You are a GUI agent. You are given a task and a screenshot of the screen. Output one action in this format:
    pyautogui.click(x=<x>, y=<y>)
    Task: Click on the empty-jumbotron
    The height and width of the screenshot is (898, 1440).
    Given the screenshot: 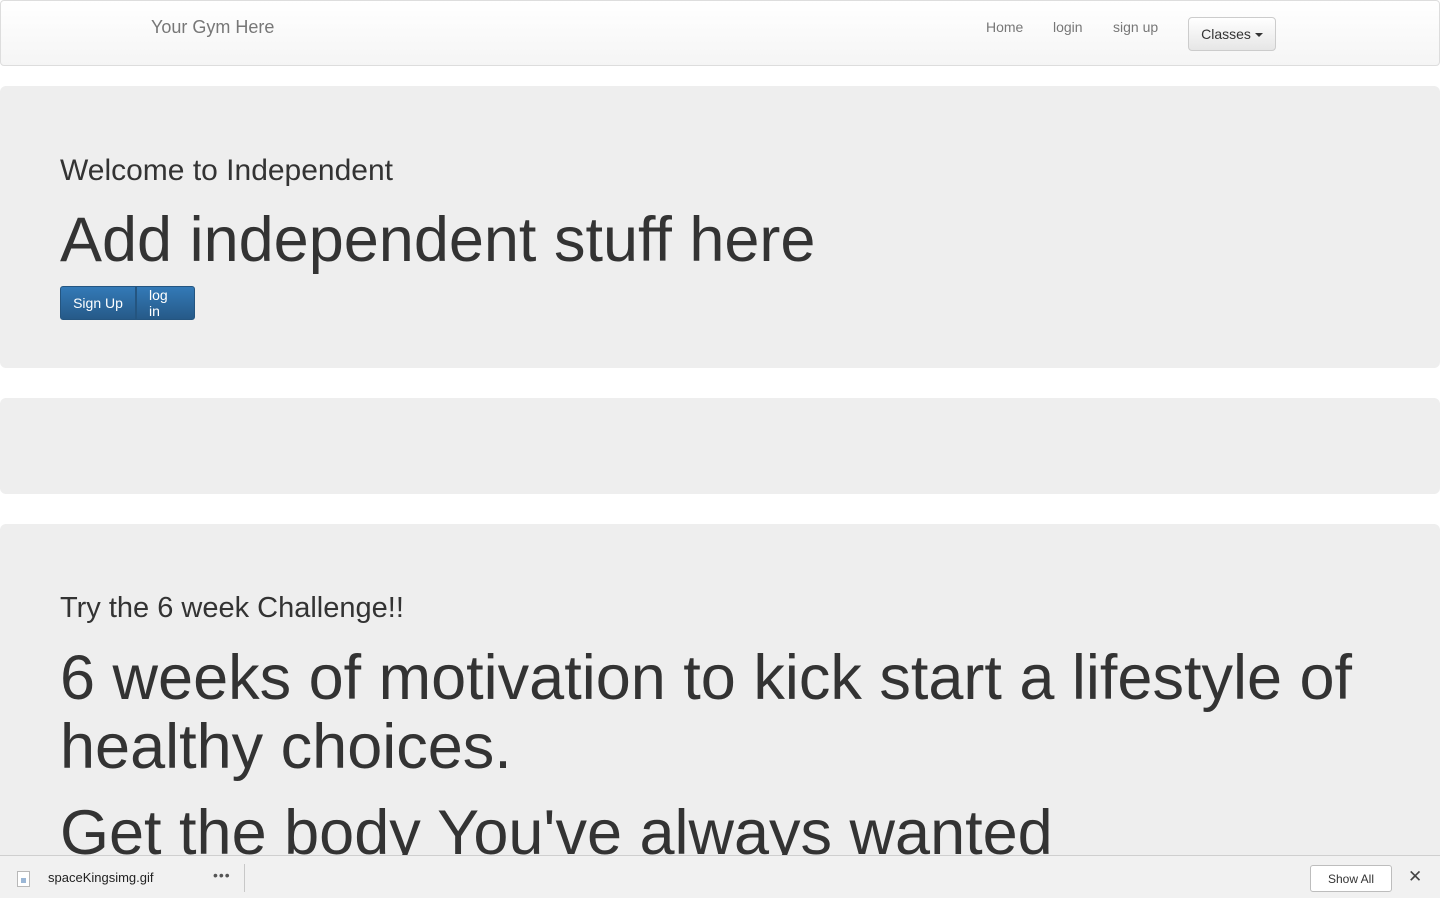 What is the action you would take?
    pyautogui.click(x=720, y=446)
    